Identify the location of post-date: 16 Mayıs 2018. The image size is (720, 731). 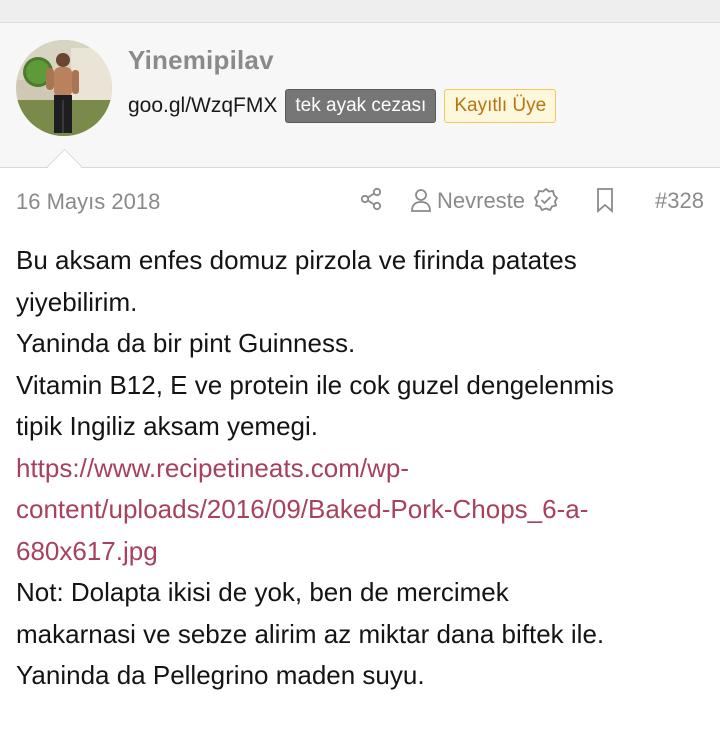
(88, 202).